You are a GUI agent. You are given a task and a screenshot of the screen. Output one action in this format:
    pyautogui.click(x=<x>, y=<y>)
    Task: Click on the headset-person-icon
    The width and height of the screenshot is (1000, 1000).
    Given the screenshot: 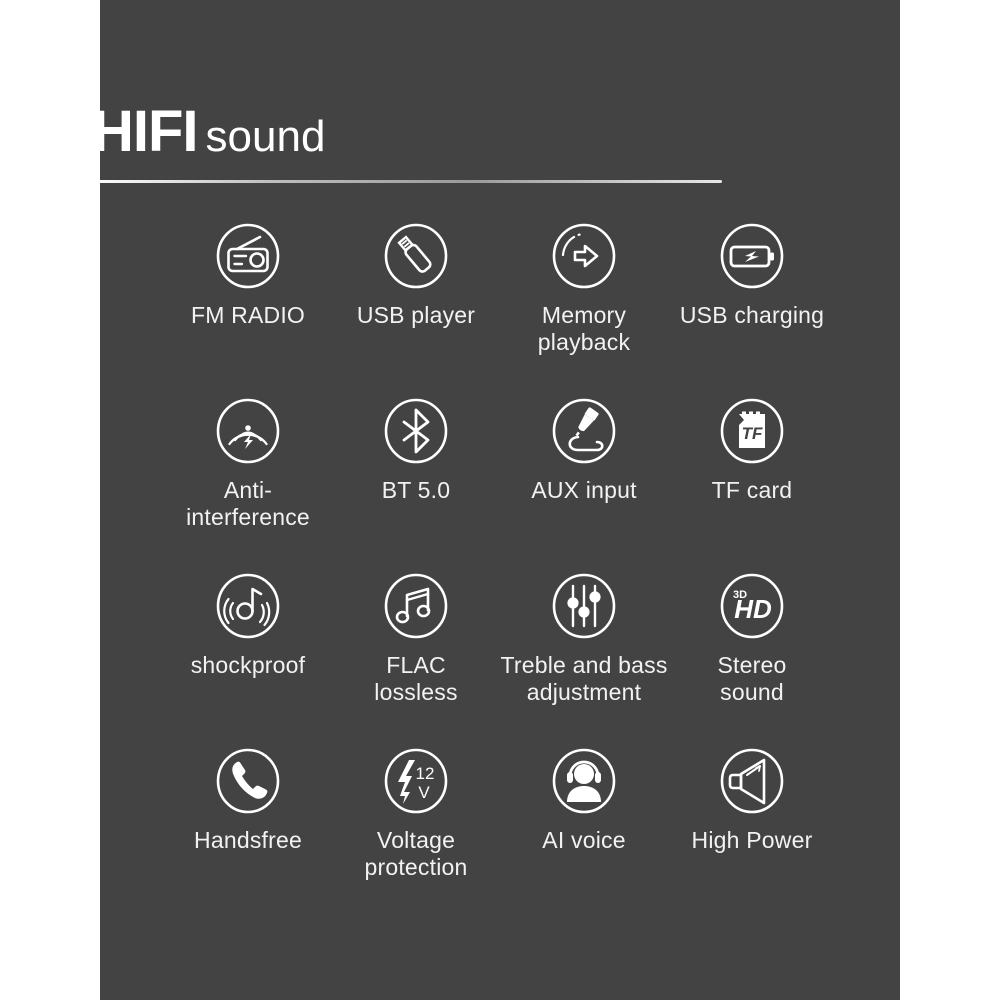 What is the action you would take?
    pyautogui.click(x=584, y=781)
    